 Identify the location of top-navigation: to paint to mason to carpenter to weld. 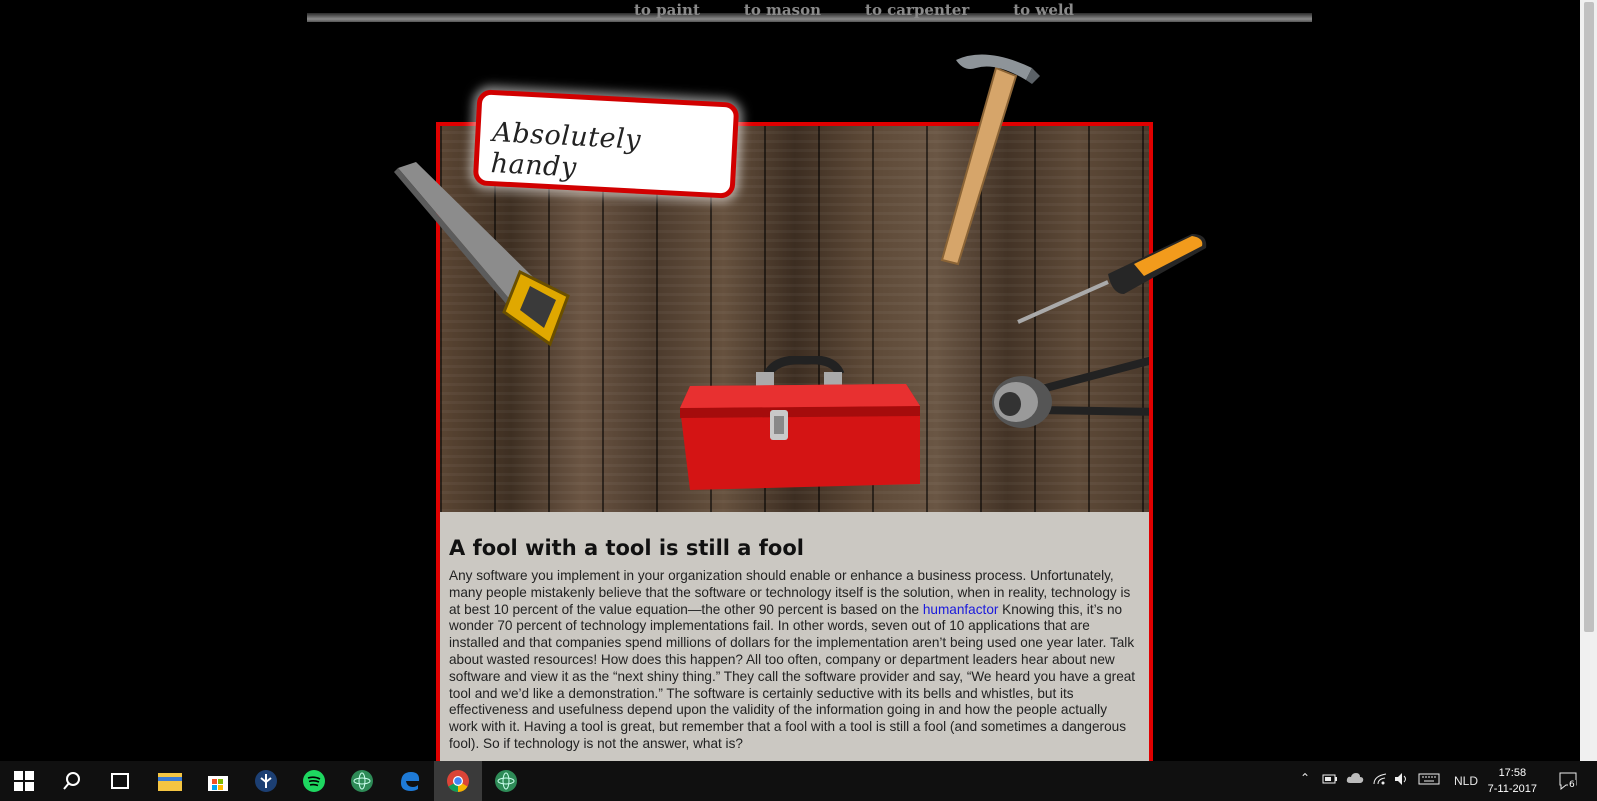
(809, 11).